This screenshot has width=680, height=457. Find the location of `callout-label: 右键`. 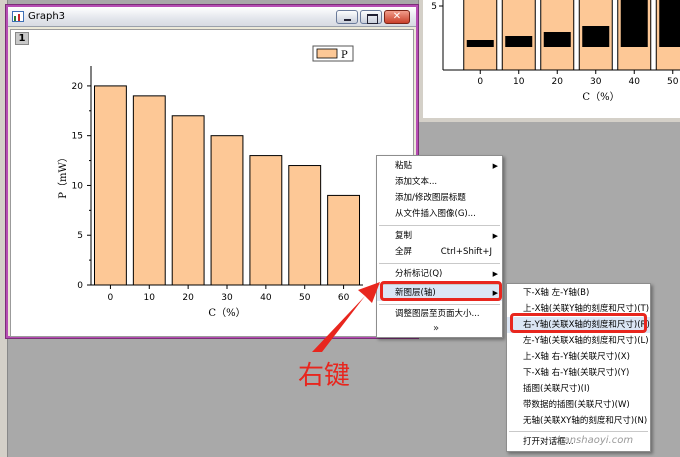

callout-label: 右键 is located at coordinates (324, 376).